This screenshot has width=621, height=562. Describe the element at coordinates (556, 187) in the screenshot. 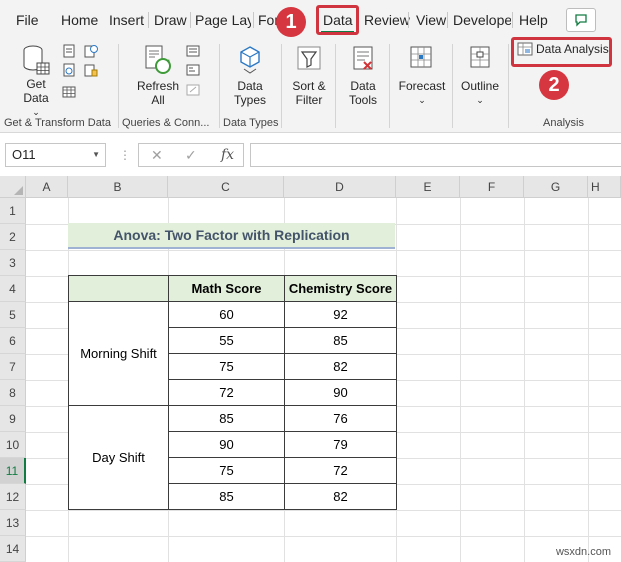

I see `column-header-g: G` at that location.